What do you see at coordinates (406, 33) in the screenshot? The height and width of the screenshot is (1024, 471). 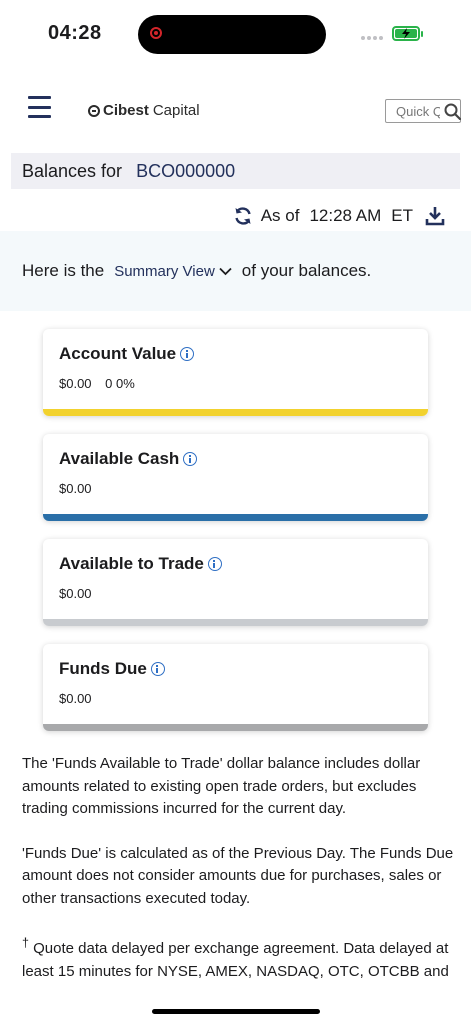 I see `battery-icon` at bounding box center [406, 33].